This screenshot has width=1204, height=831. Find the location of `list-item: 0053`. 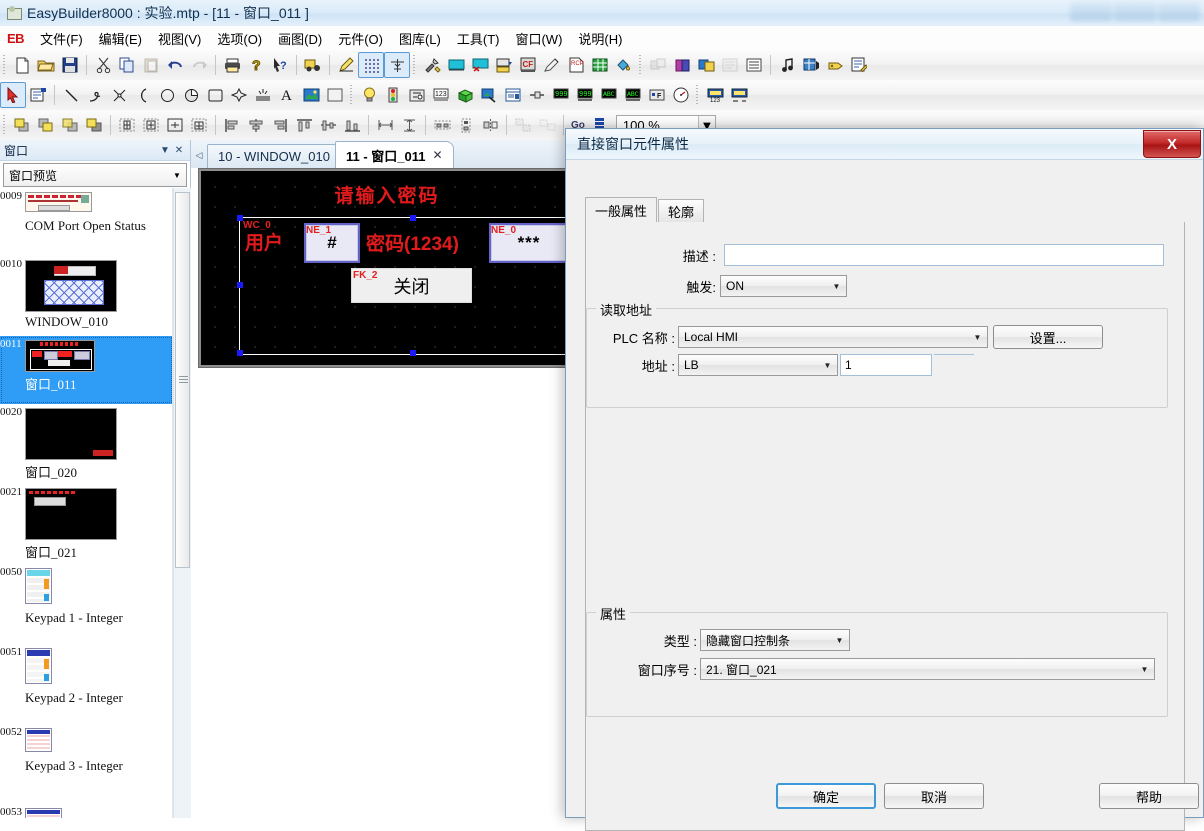

list-item: 0053 is located at coordinates (86, 811).